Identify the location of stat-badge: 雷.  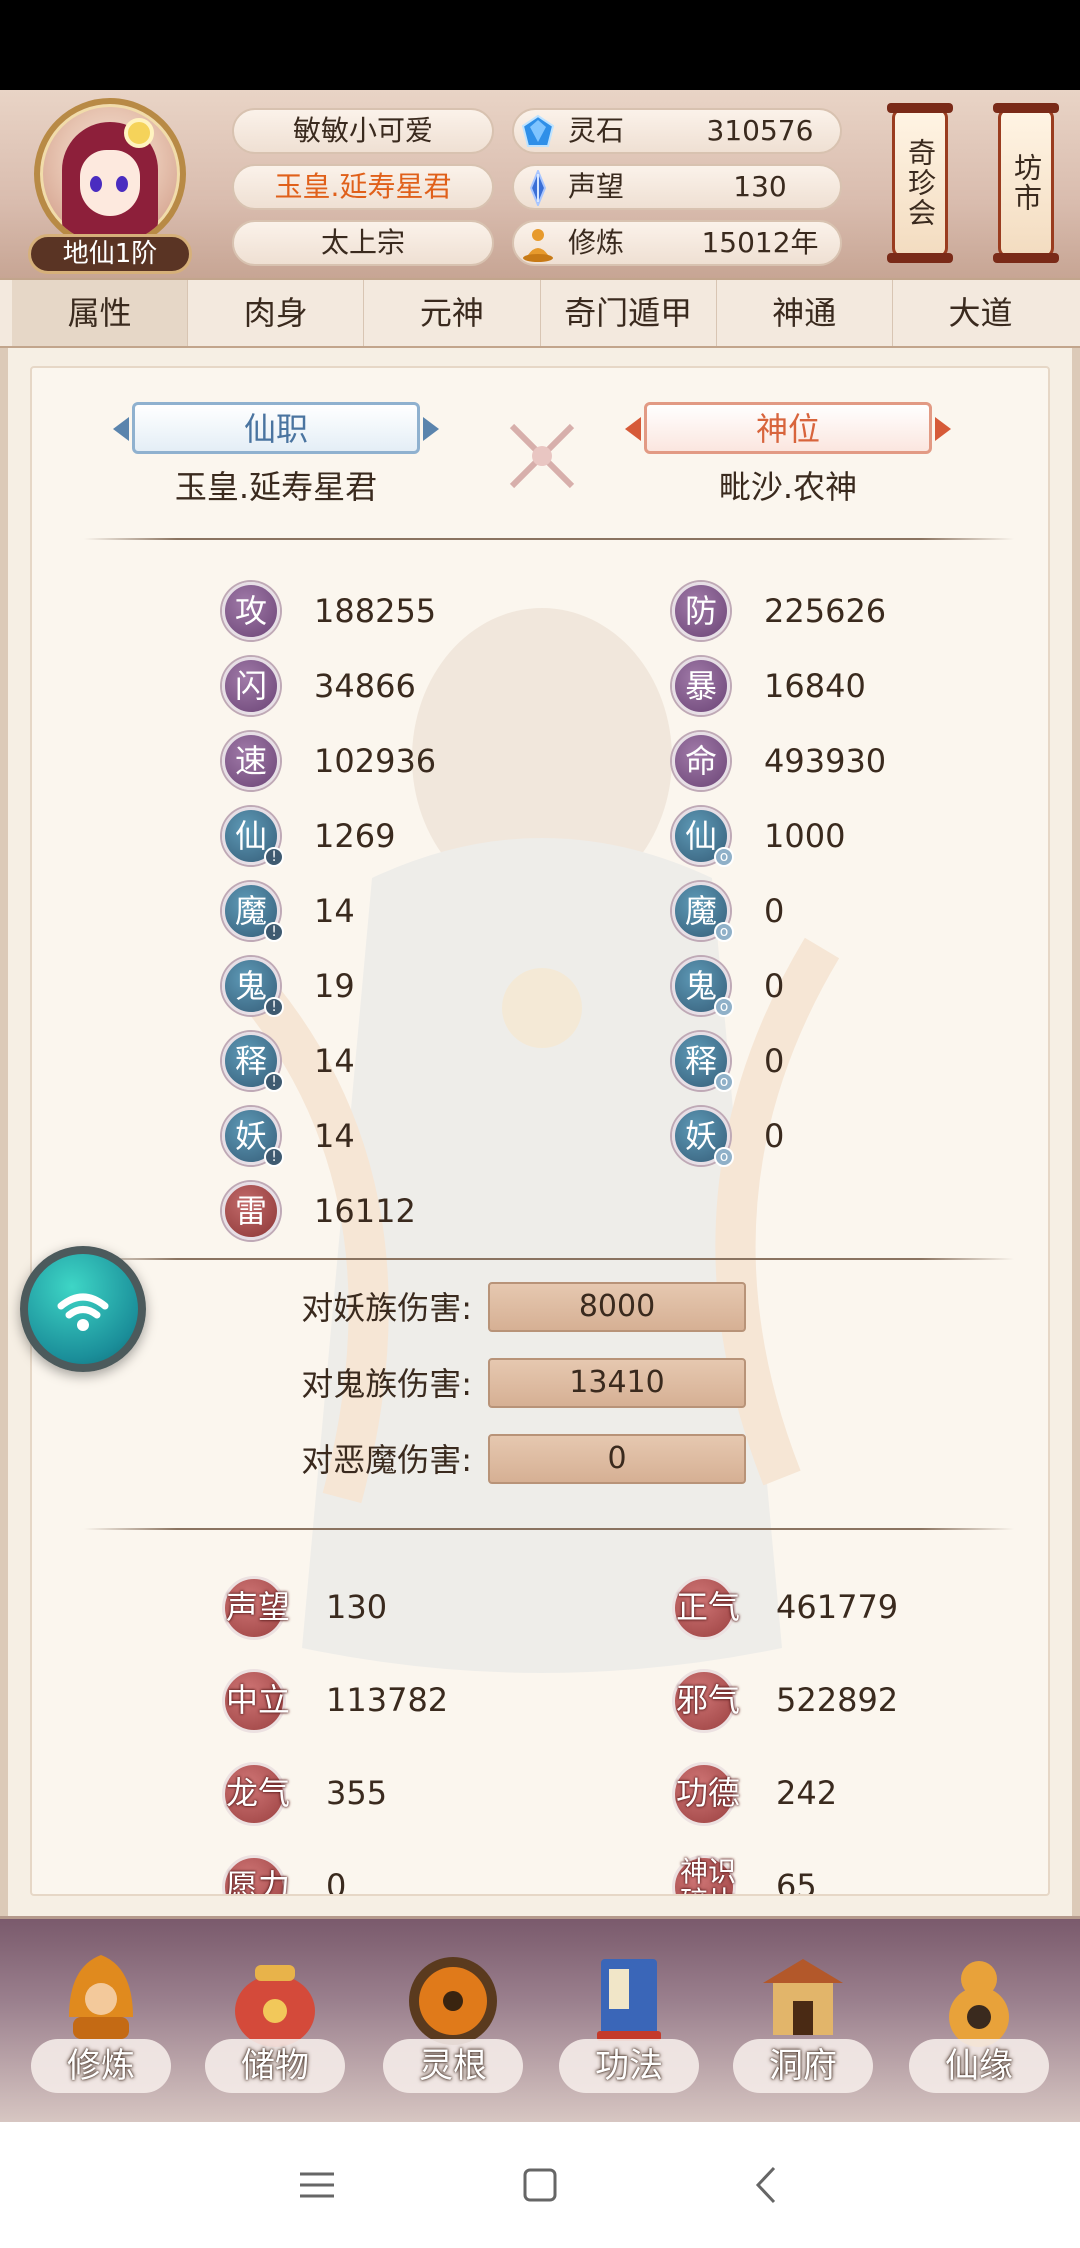
(251, 1211).